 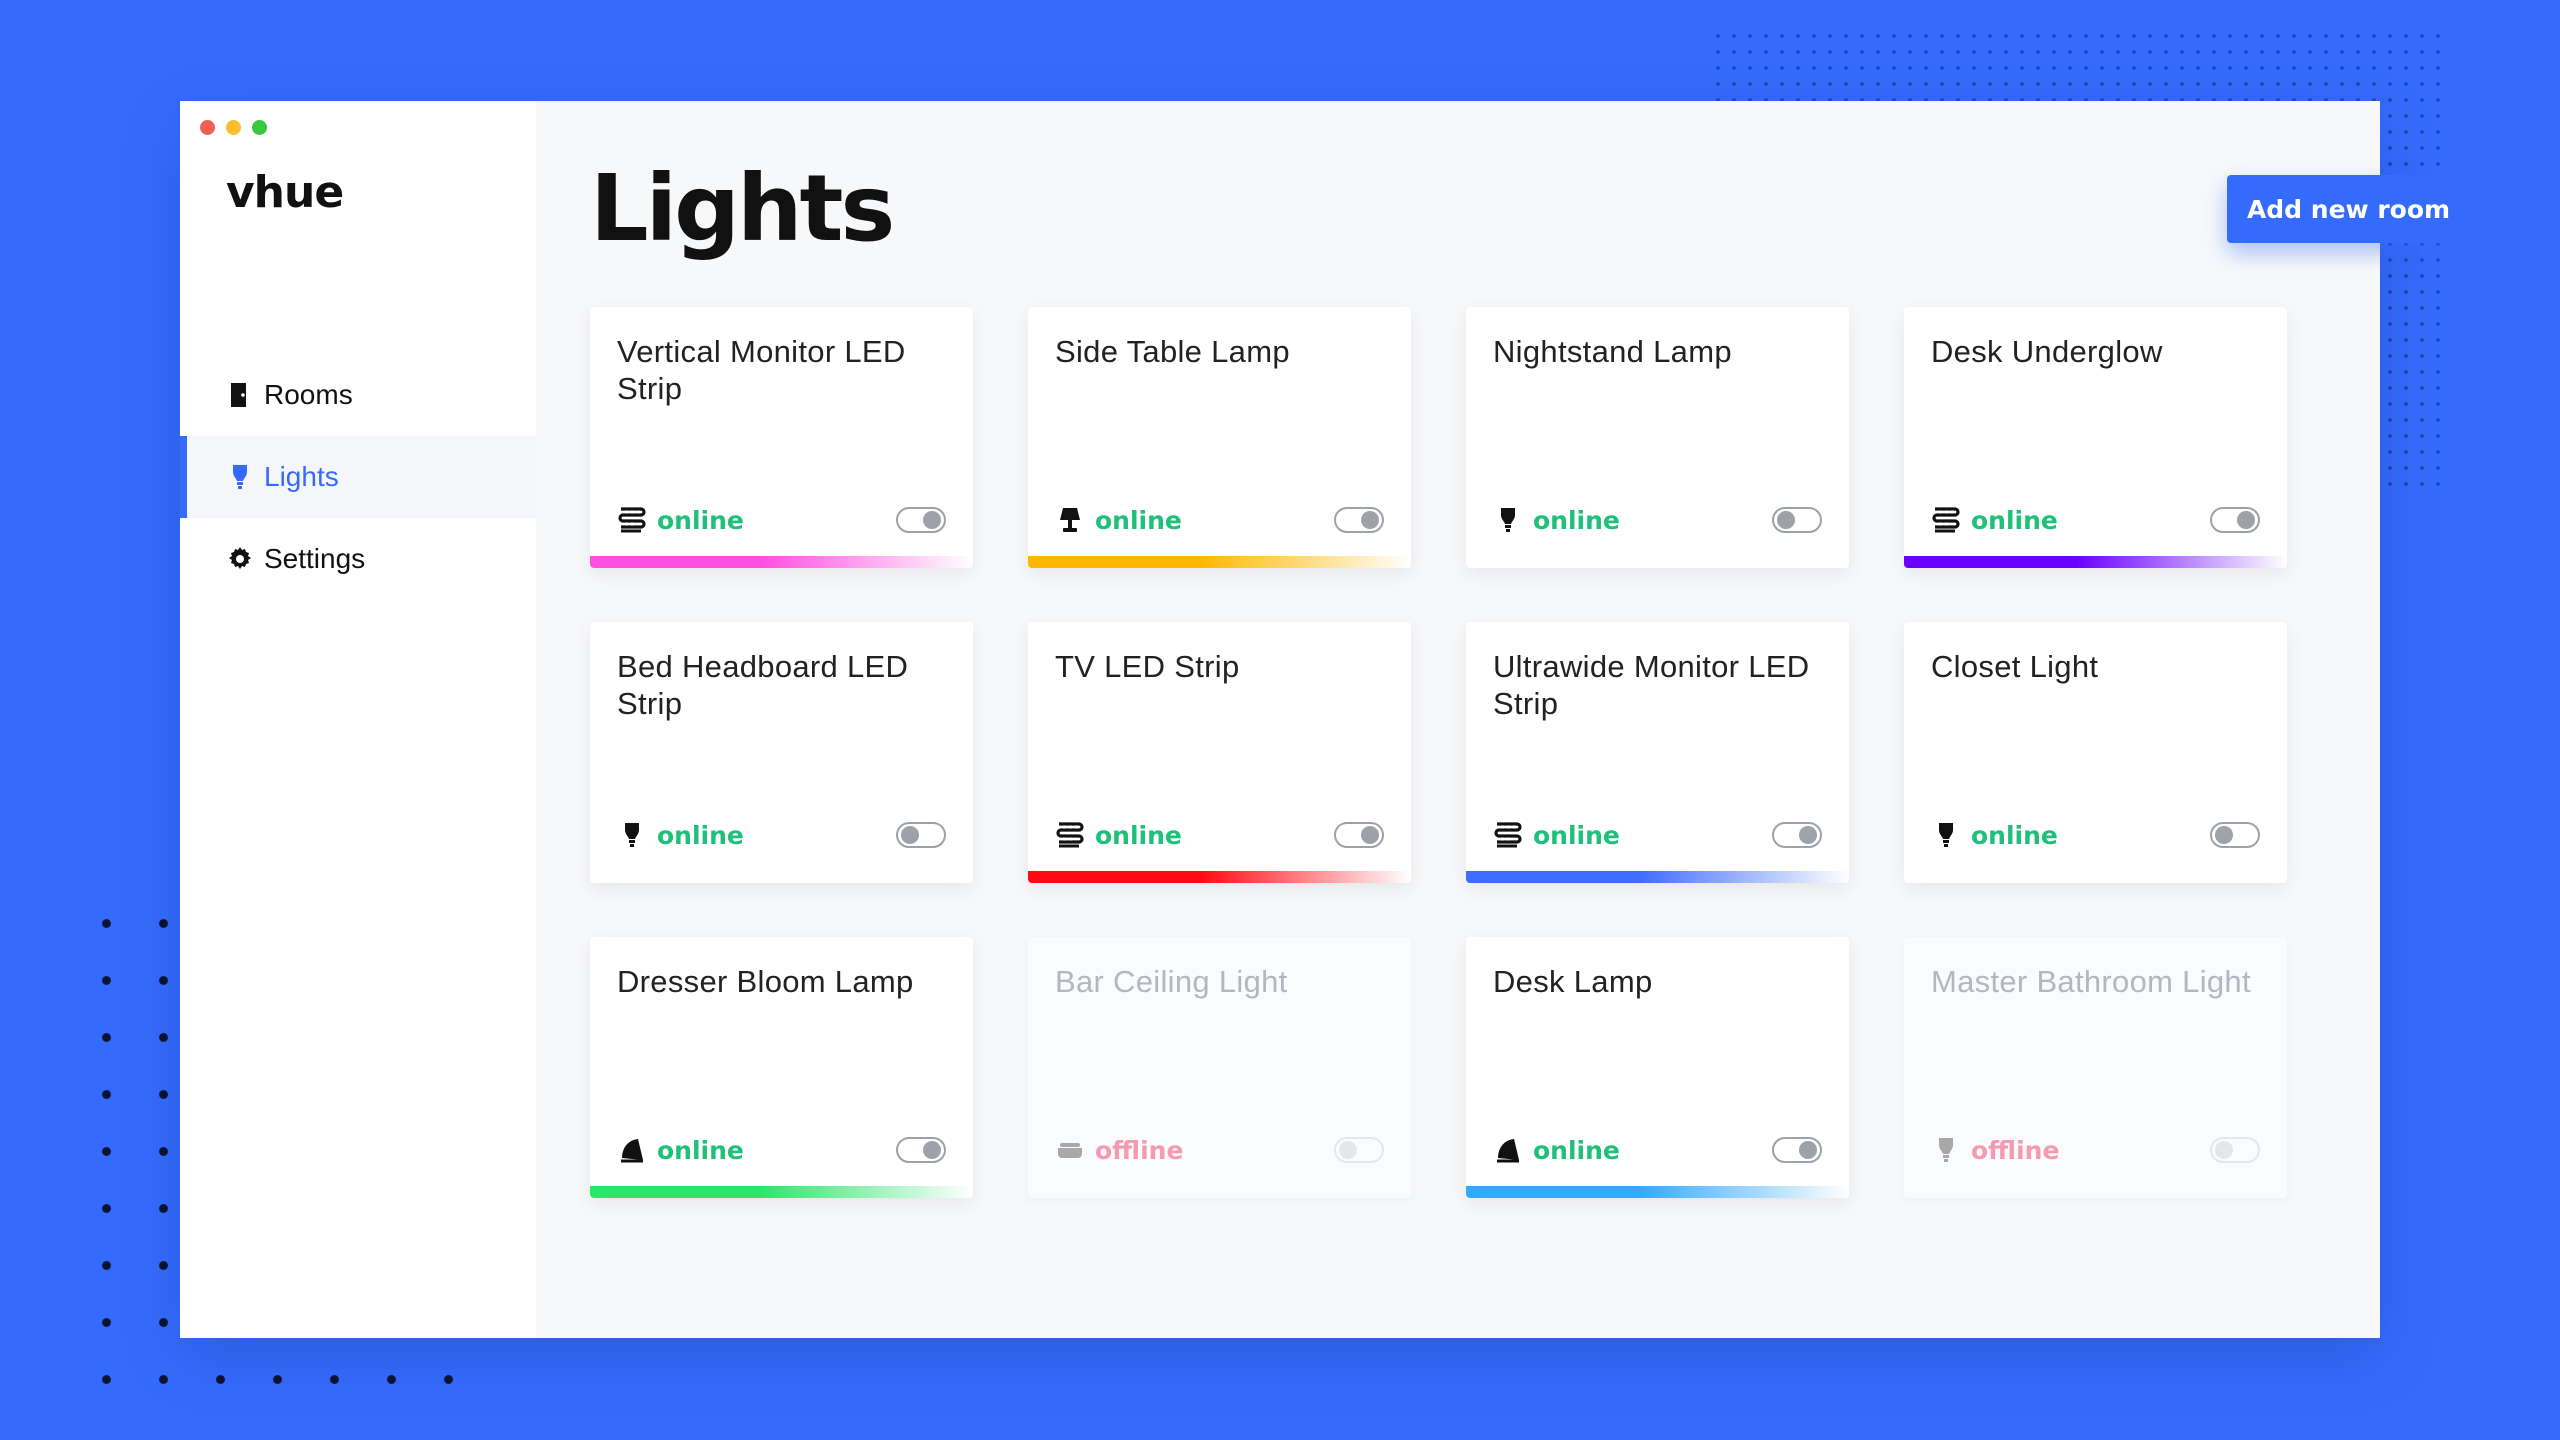 I want to click on light-card: Closet Light online, so click(x=2095, y=752).